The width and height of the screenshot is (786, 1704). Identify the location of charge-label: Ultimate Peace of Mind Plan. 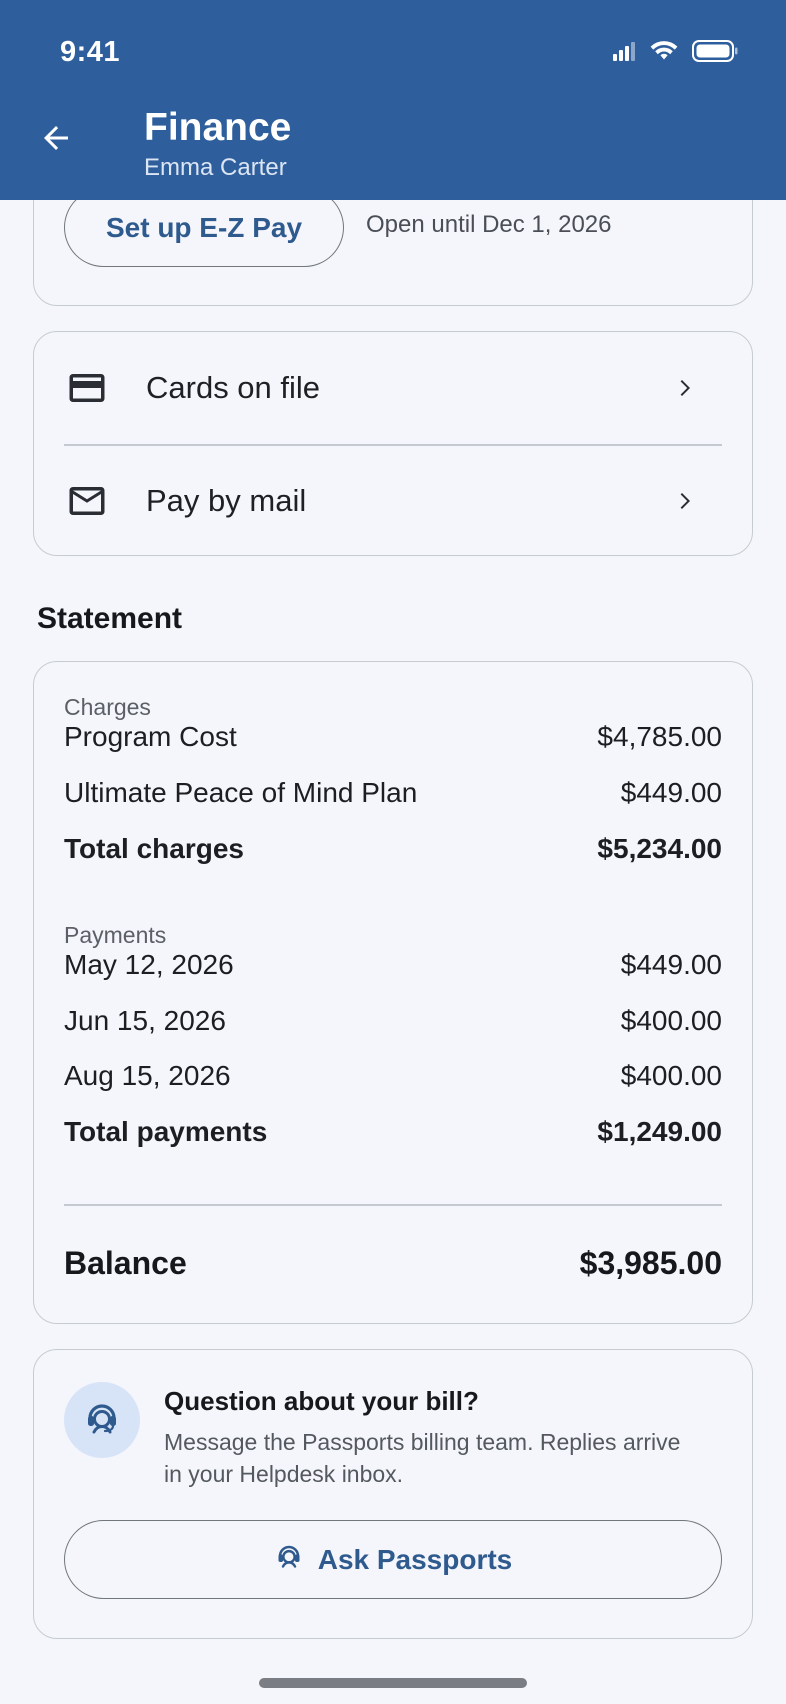
(241, 792).